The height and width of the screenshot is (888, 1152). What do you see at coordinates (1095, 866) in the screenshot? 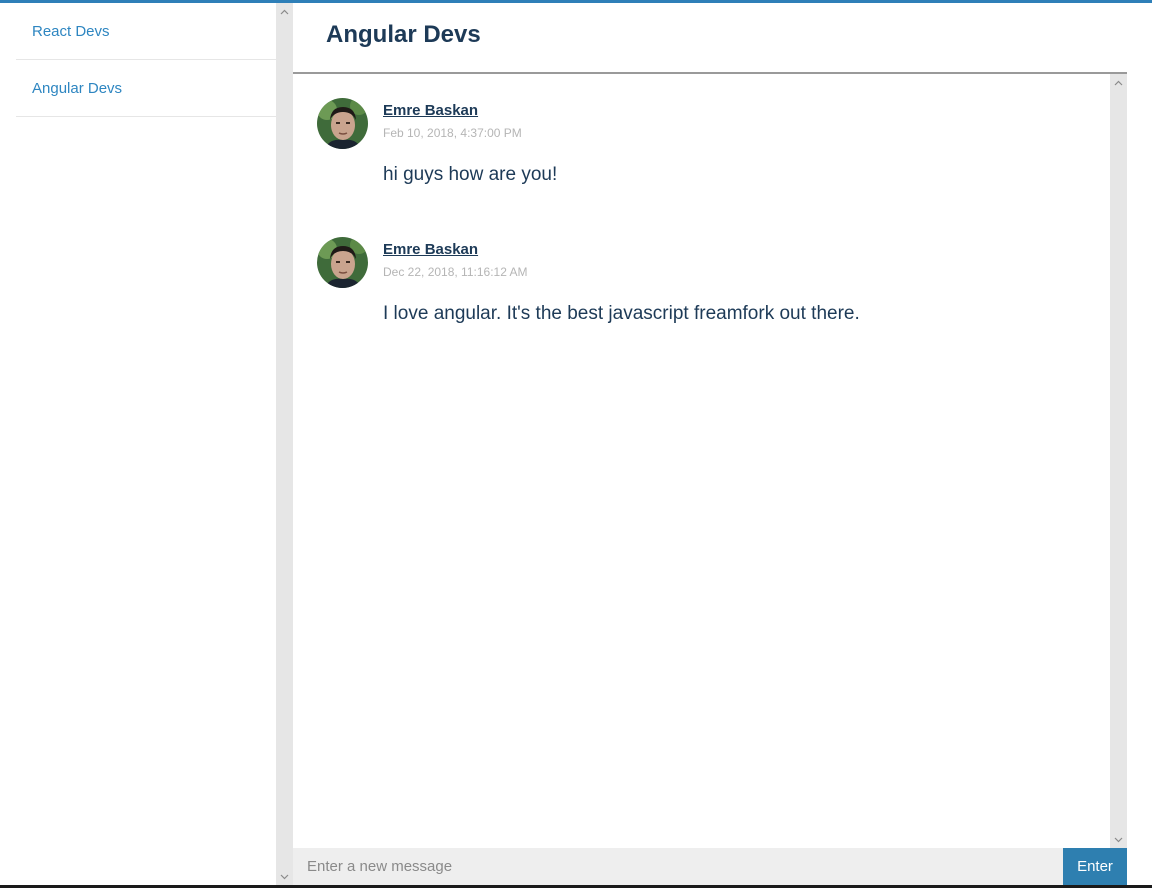
I see `send-button: Enter` at bounding box center [1095, 866].